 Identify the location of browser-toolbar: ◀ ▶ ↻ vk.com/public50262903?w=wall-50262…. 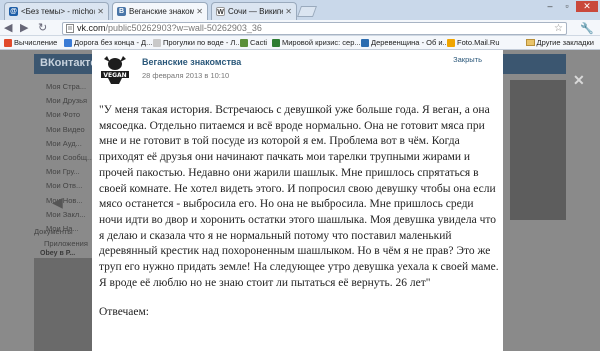
(300, 28).